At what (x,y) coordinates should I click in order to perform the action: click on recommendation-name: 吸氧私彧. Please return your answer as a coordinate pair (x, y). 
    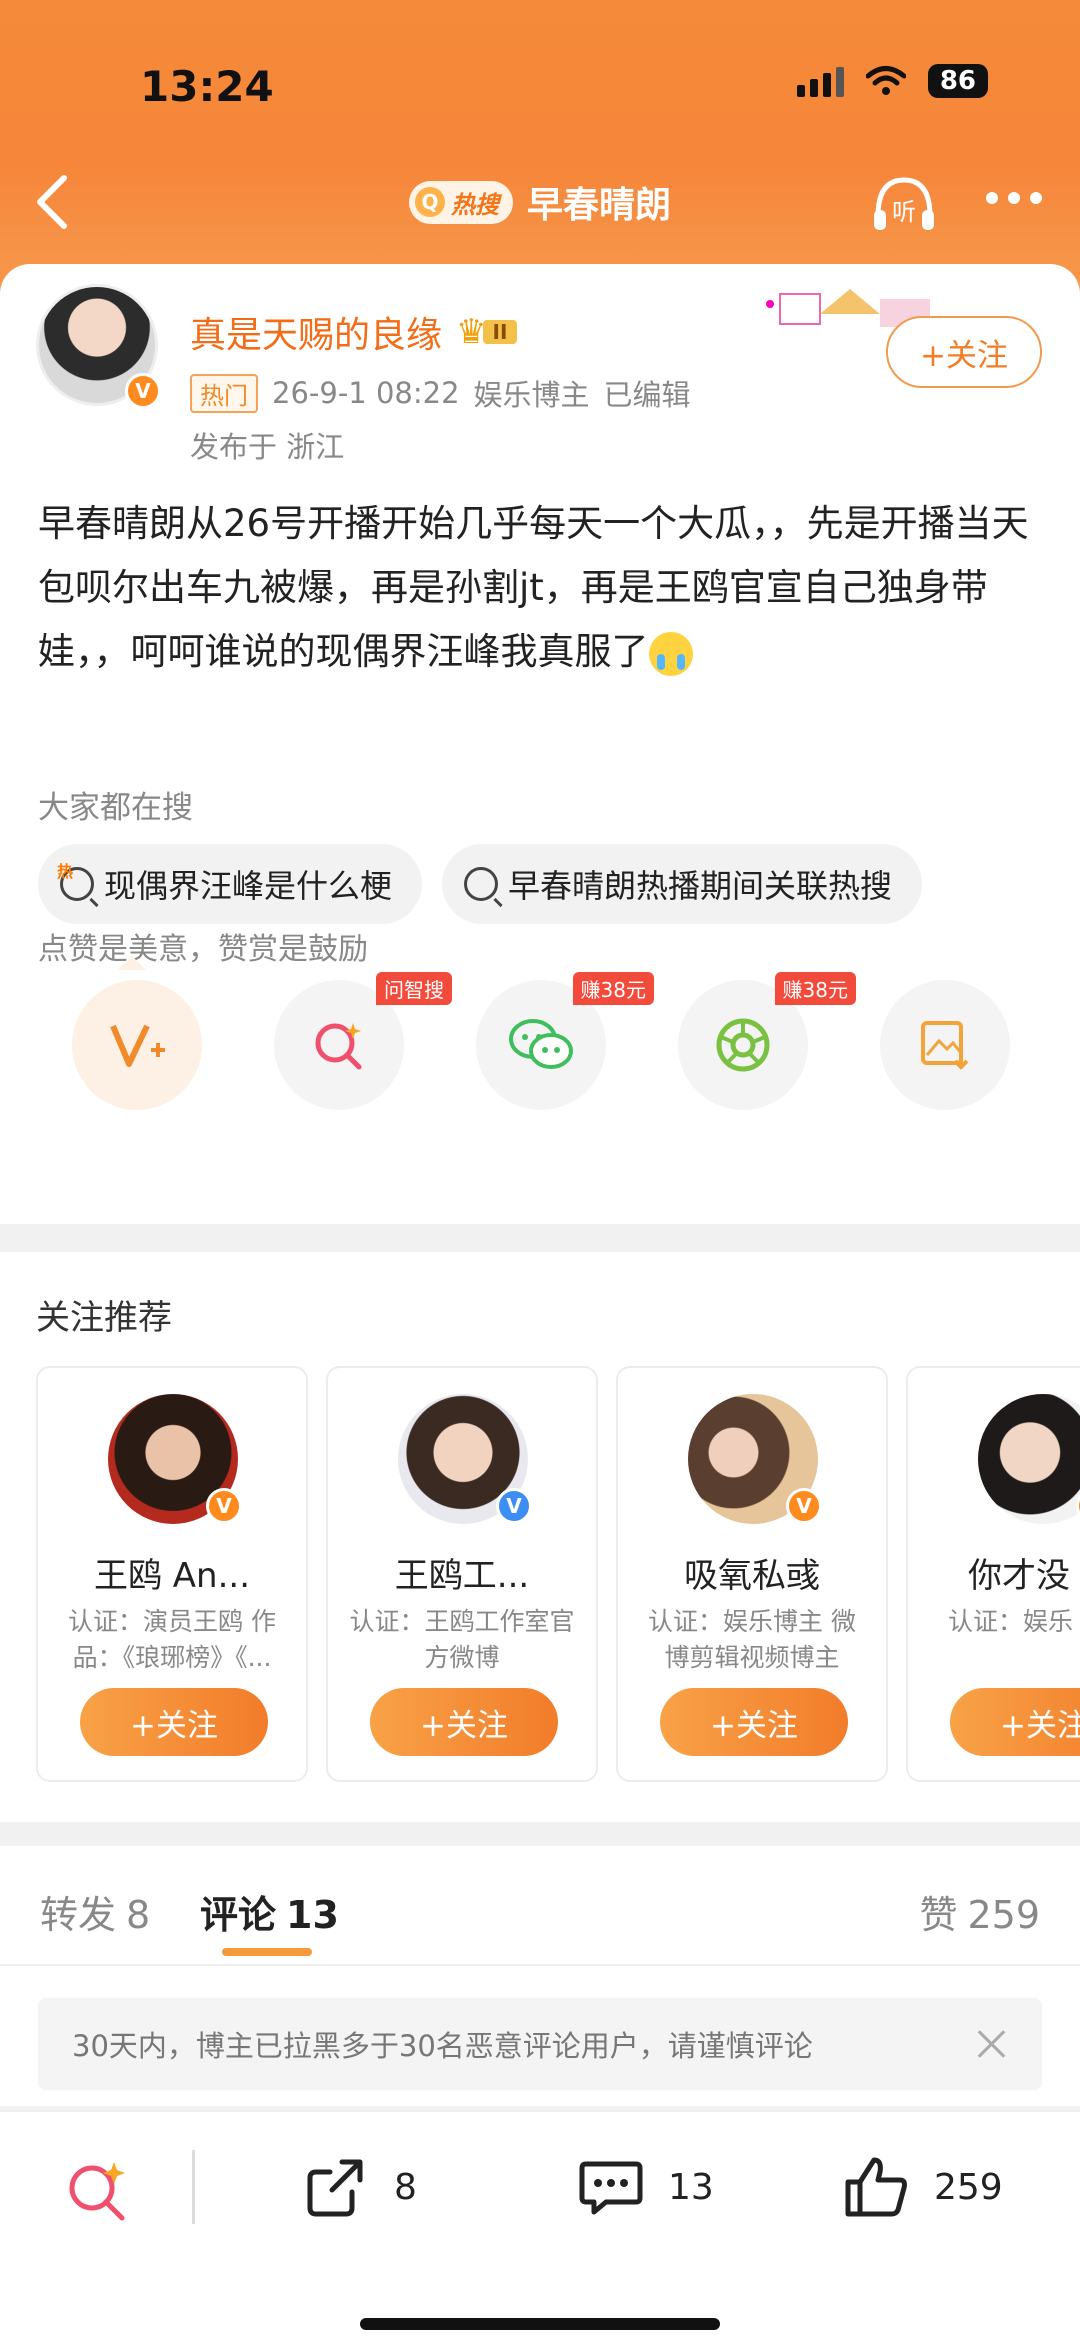
    Looking at the image, I should click on (752, 1576).